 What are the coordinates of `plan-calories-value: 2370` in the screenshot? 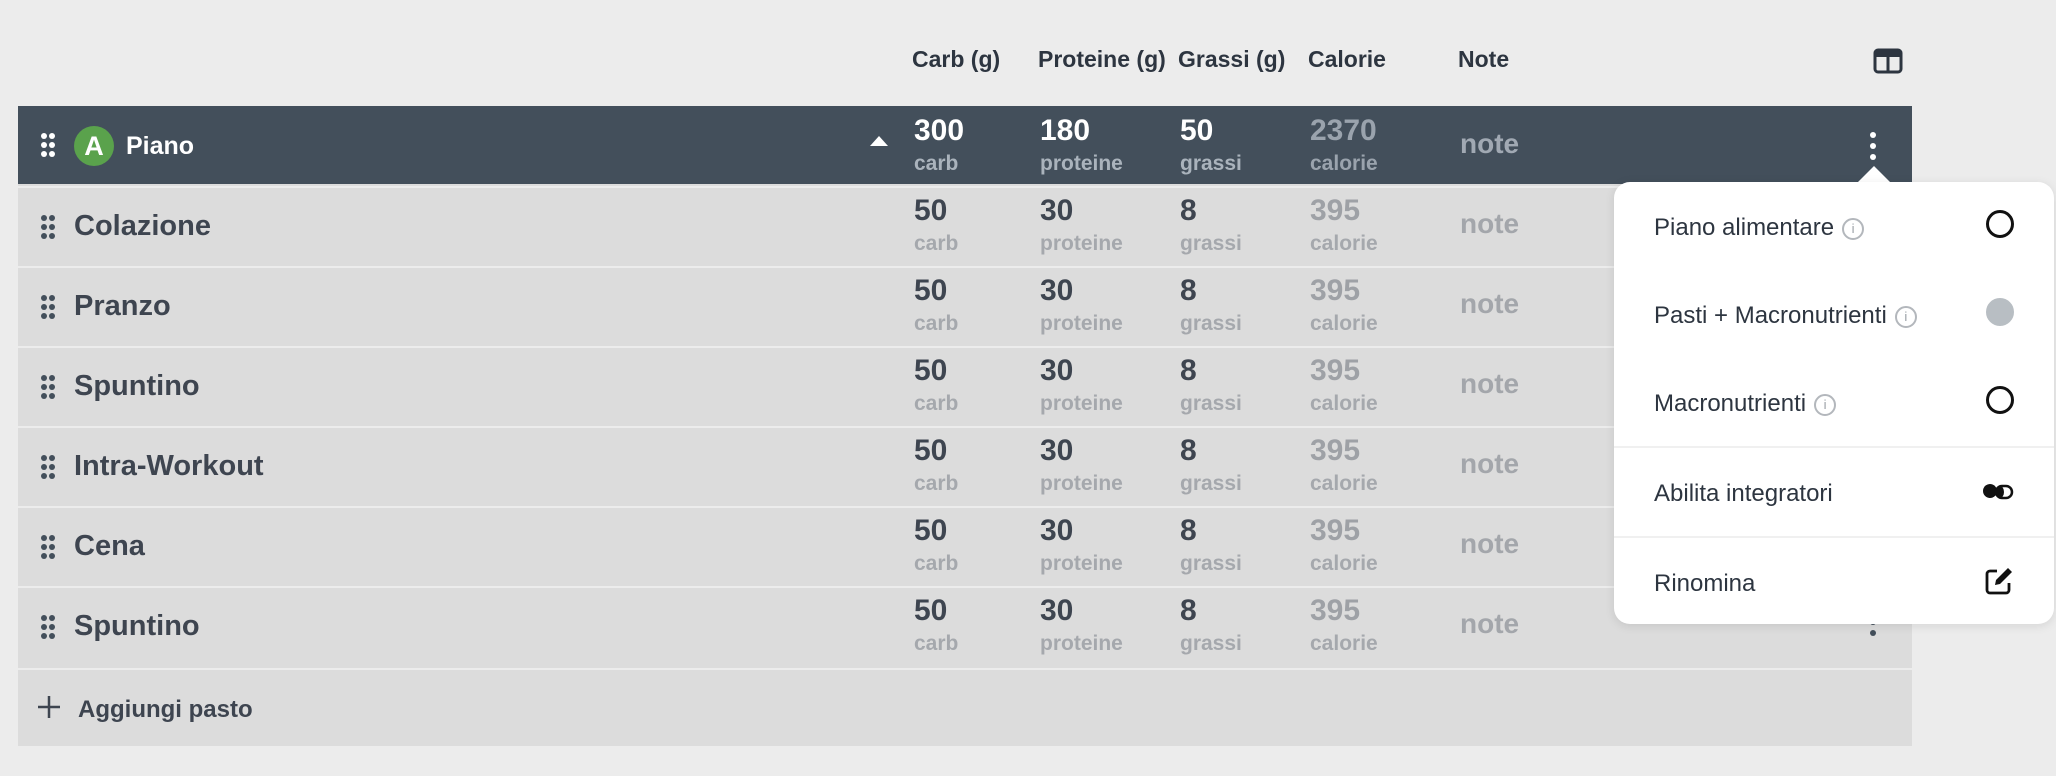 It's located at (1343, 130).